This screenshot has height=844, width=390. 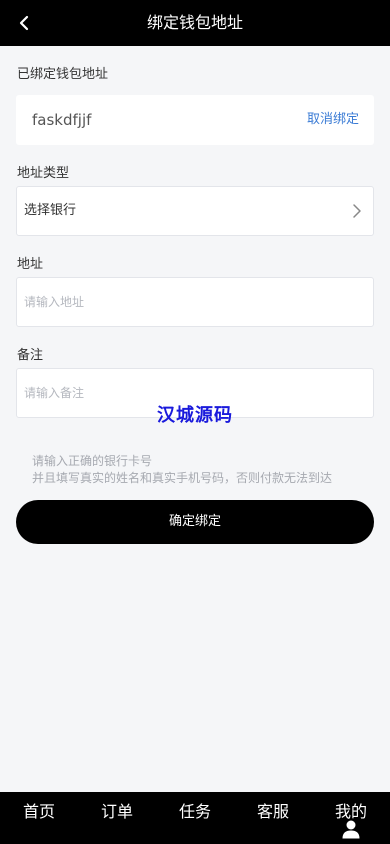 I want to click on address-type-select: 选择银行, so click(x=195, y=211).